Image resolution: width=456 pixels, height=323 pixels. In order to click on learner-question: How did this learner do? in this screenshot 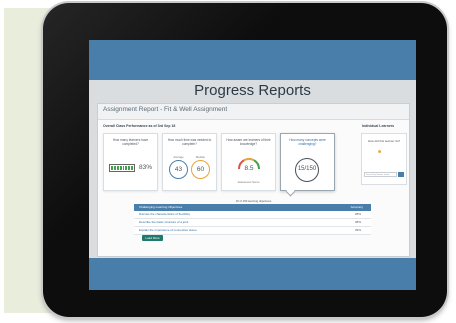, I will do `click(384, 141)`.